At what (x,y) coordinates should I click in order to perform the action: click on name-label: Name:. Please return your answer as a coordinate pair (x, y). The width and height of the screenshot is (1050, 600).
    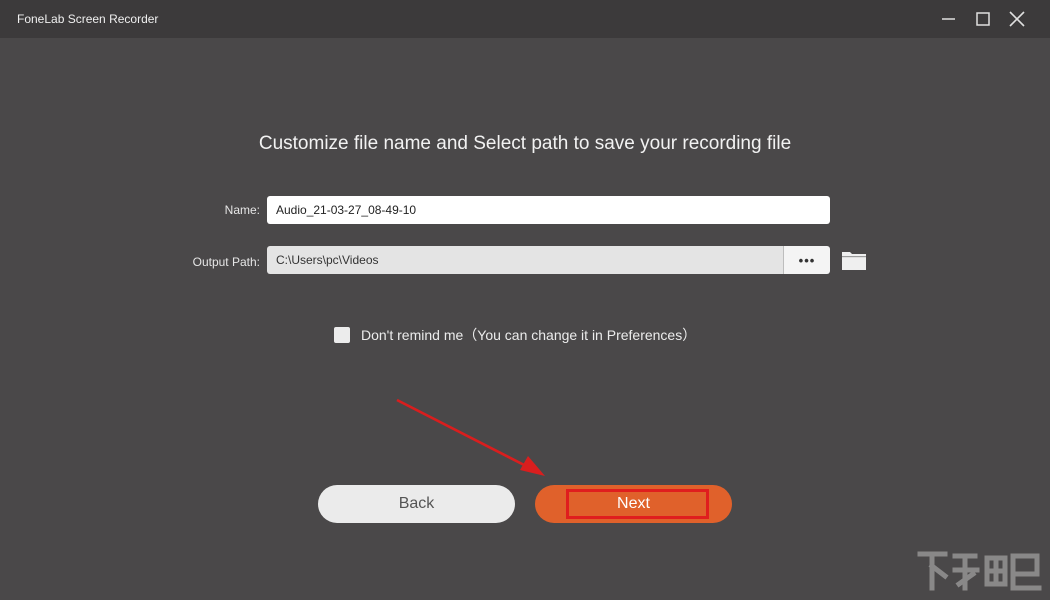
    Looking at the image, I should click on (242, 210).